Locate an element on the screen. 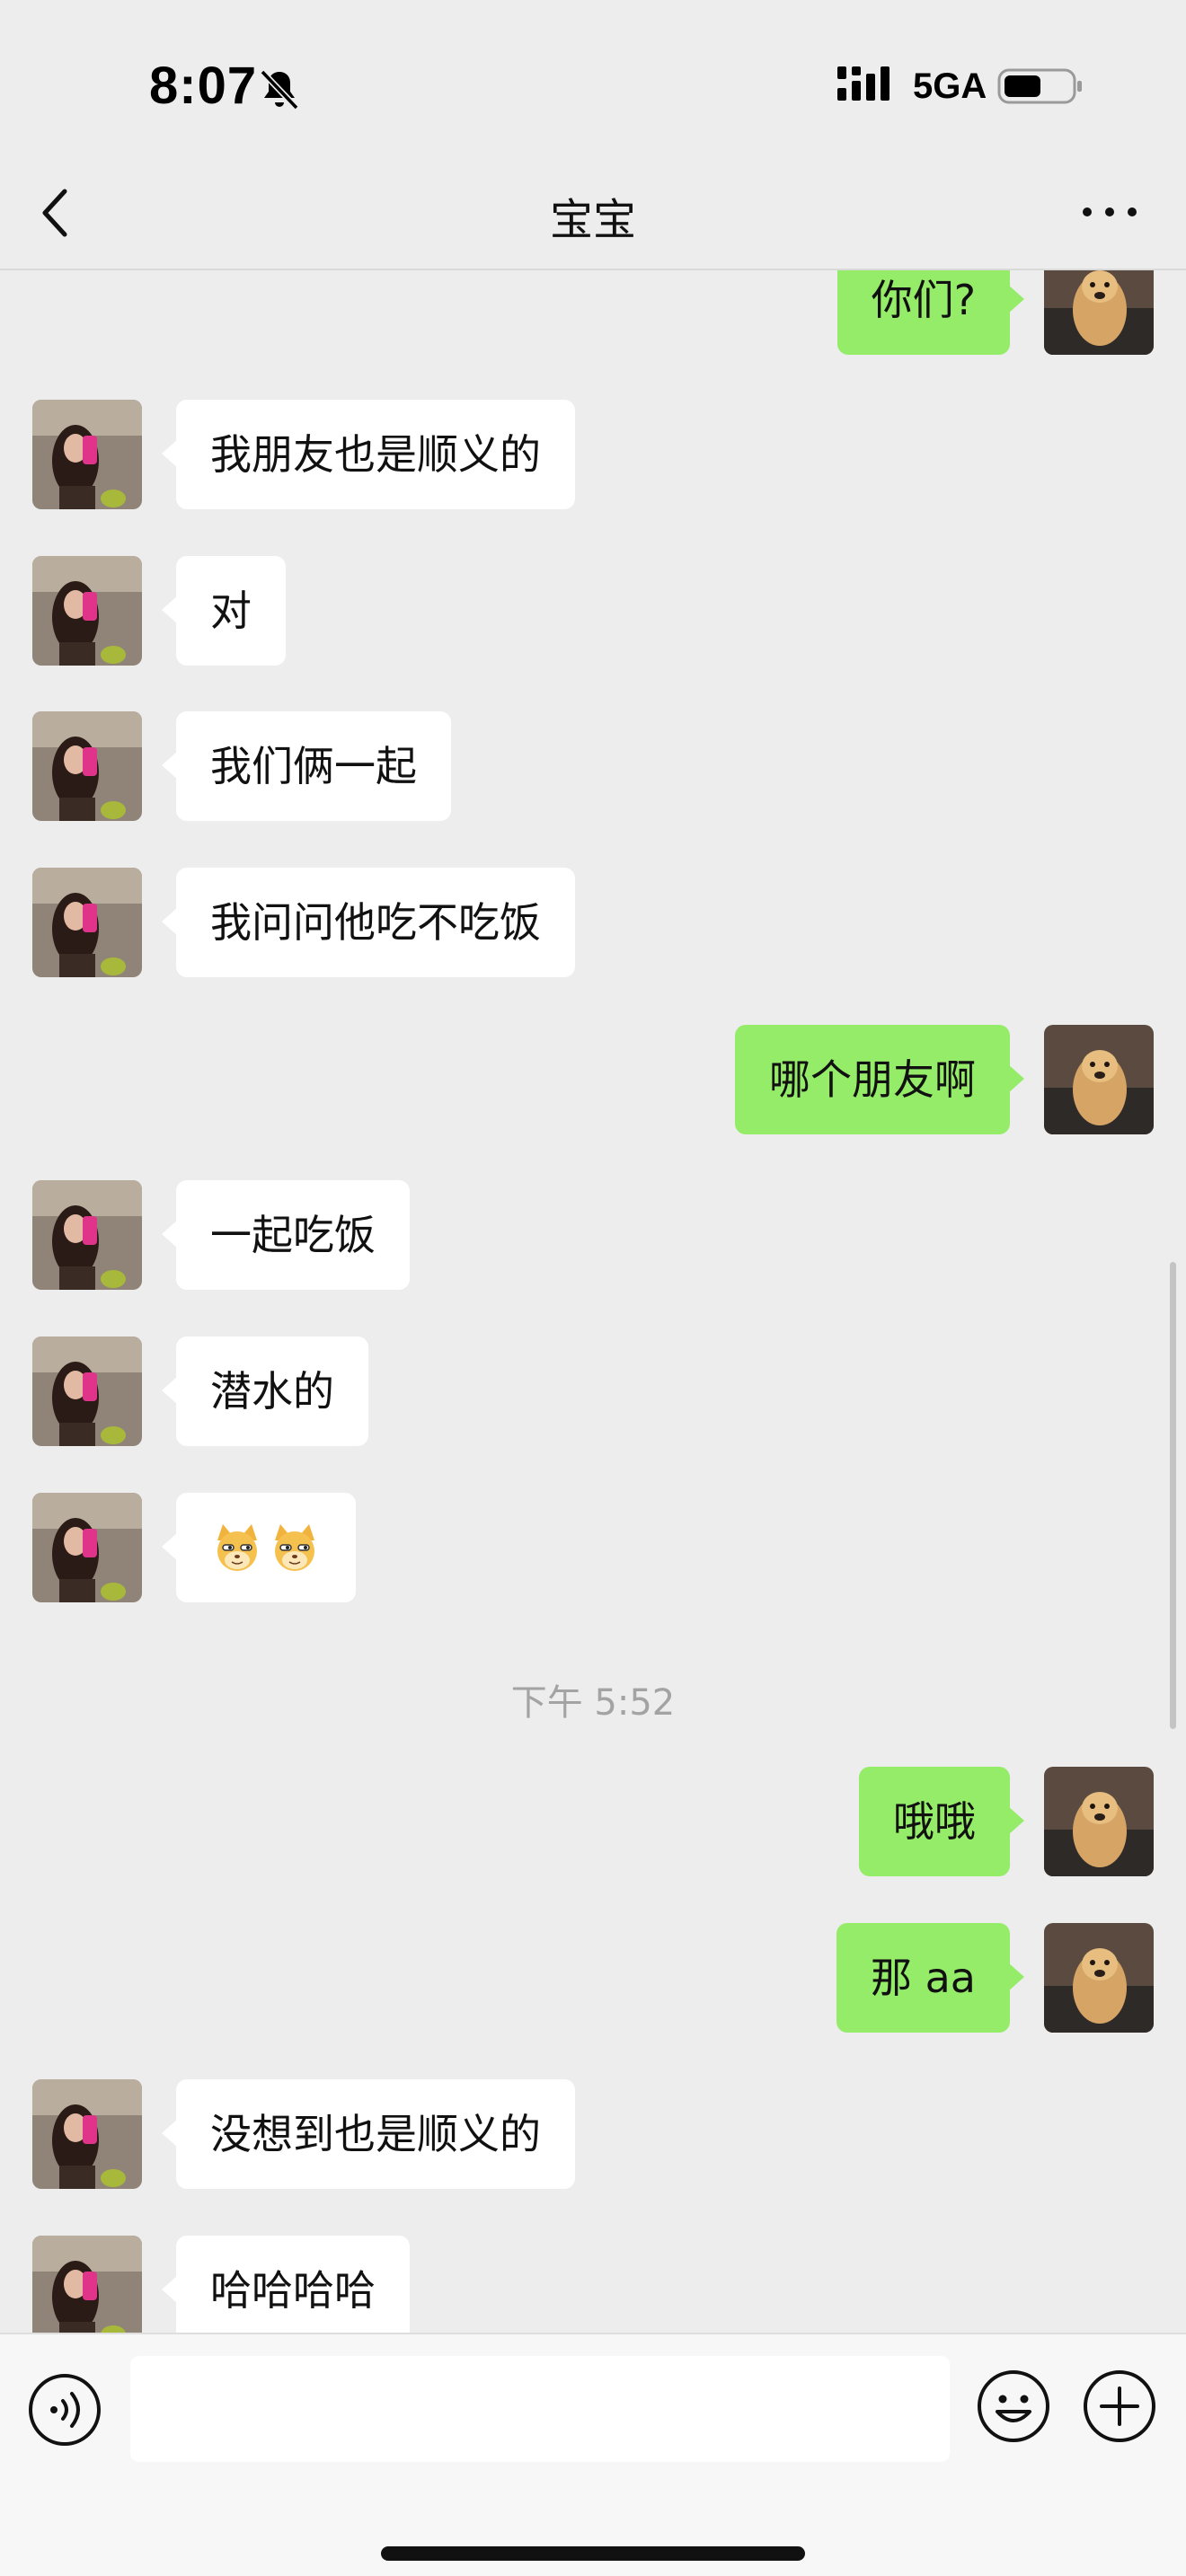 The height and width of the screenshot is (2576, 1186). message-bubble: 那 aa is located at coordinates (930, 1978).